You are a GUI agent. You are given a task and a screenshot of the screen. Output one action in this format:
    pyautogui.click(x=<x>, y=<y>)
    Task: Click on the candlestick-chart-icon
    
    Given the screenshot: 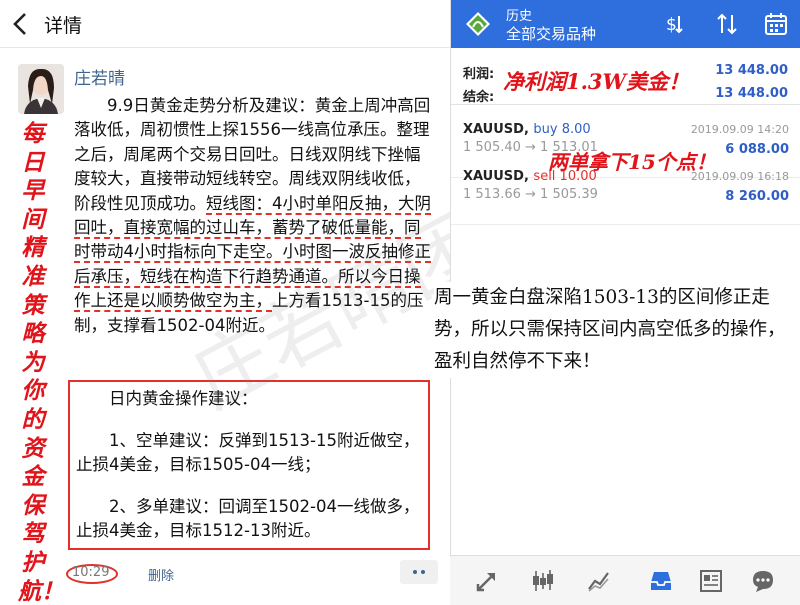 What is the action you would take?
    pyautogui.click(x=543, y=581)
    